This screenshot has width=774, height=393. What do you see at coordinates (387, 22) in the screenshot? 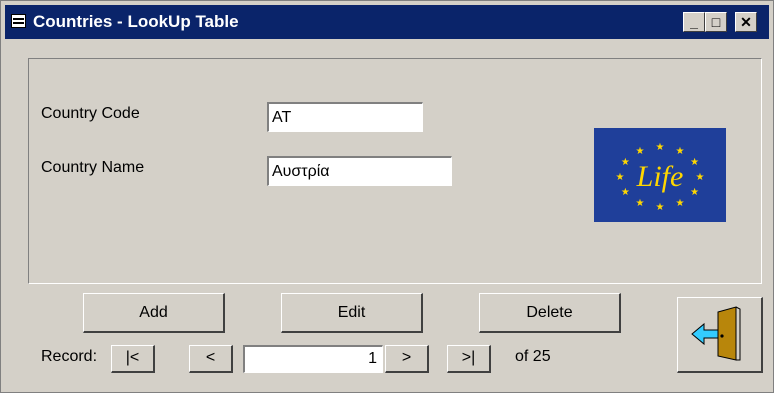
I see `title-bar: Countries - LookUp Table _ □ ✕` at bounding box center [387, 22].